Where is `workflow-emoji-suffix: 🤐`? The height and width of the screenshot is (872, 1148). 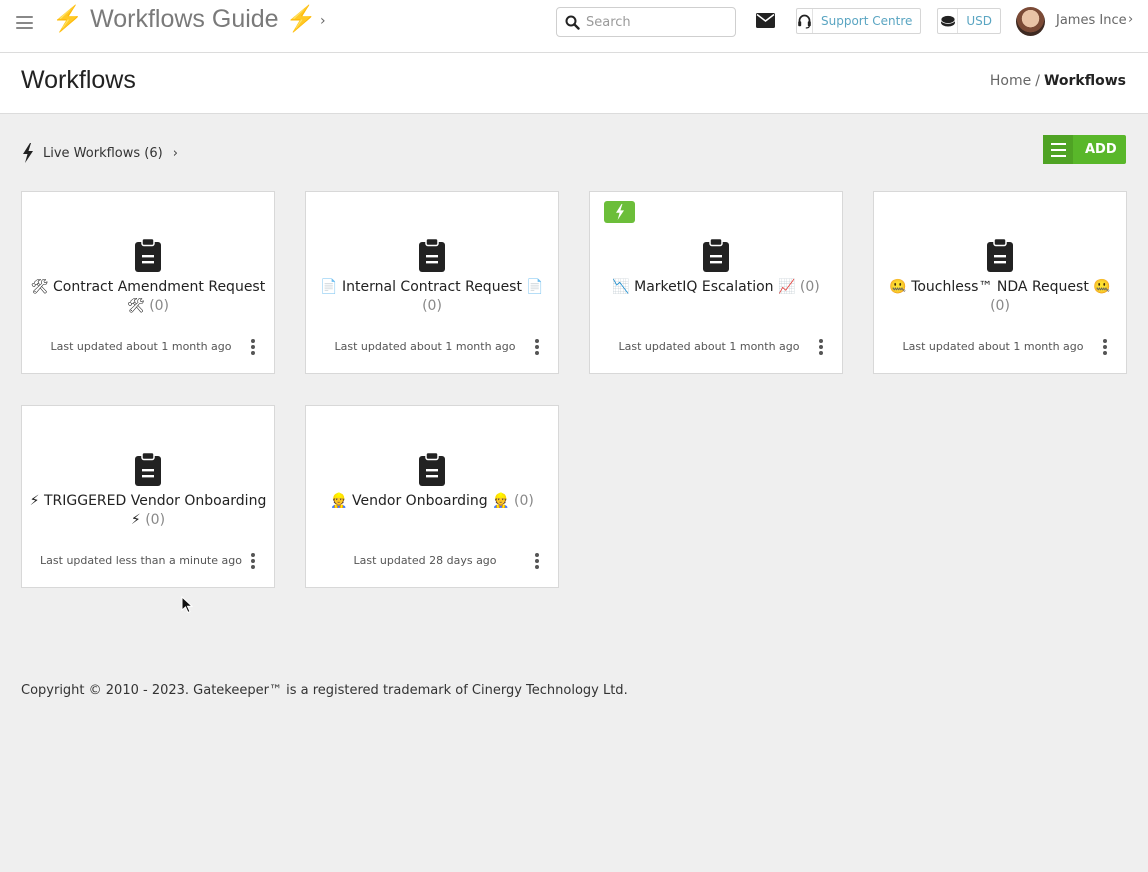 workflow-emoji-suffix: 🤐 is located at coordinates (1102, 287).